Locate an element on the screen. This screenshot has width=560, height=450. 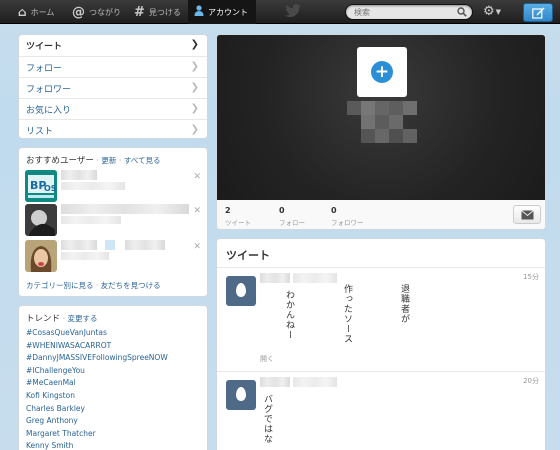
menu-item-label: お気に入り is located at coordinates (49, 110).